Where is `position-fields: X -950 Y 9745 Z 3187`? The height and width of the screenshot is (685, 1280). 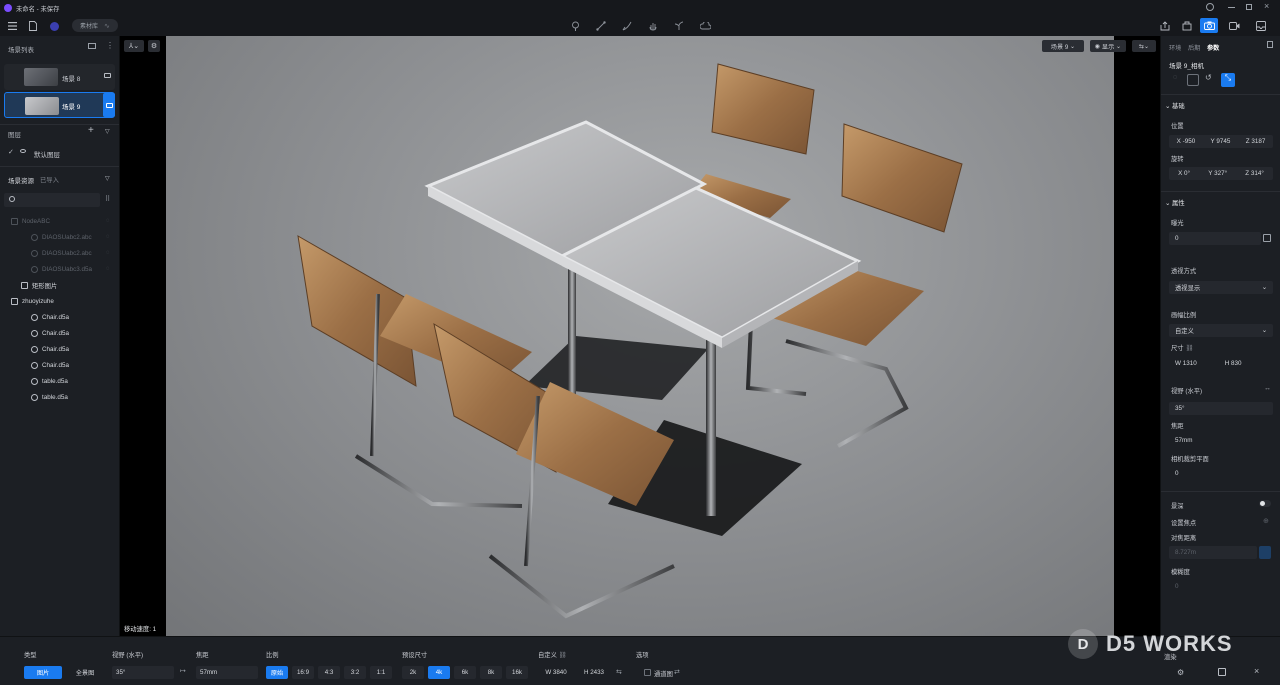
position-fields: X -950 Y 9745 Z 3187 is located at coordinates (1221, 141).